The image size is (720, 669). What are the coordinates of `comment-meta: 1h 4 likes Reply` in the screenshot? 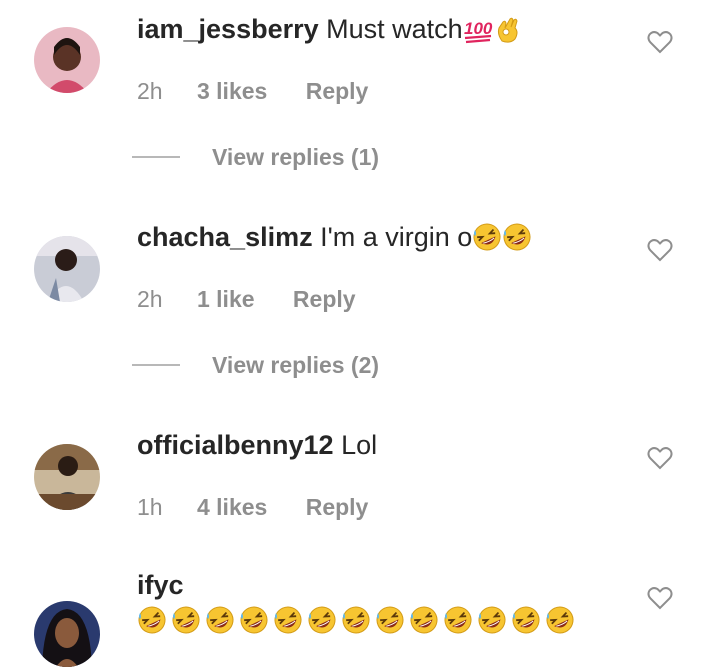 It's located at (252, 507).